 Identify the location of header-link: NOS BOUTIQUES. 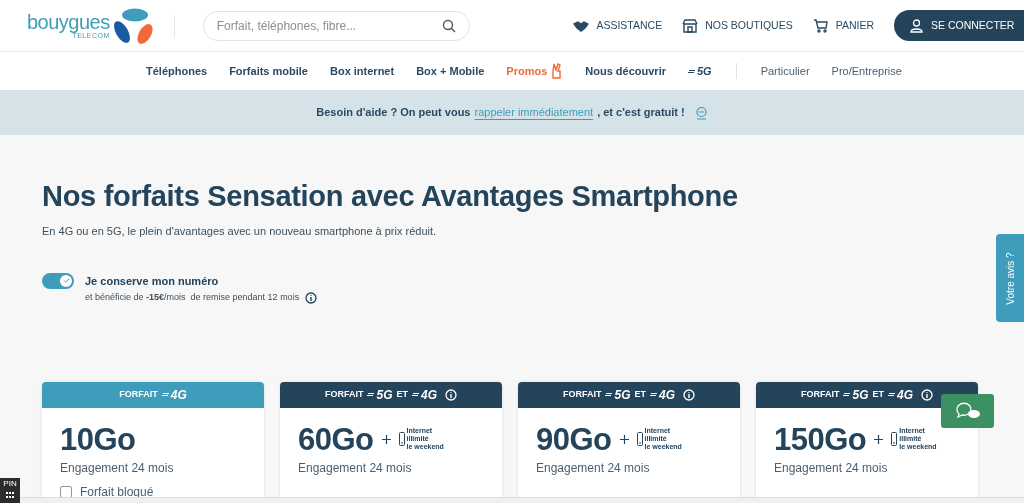
(737, 25).